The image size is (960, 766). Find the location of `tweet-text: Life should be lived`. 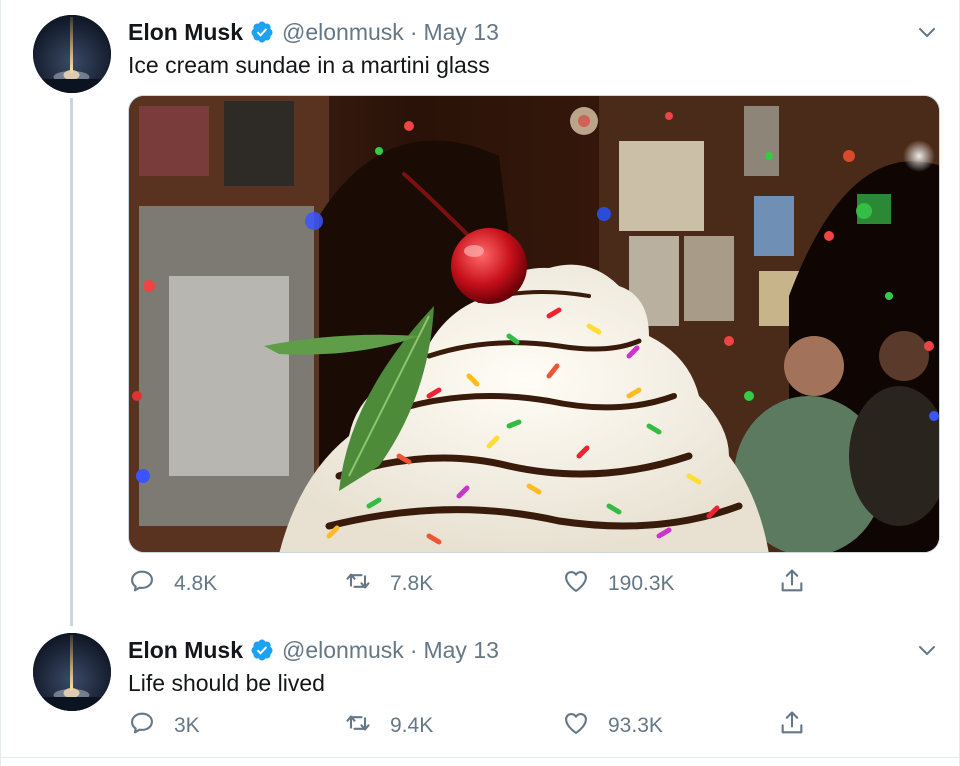

tweet-text: Life should be lived is located at coordinates (226, 683).